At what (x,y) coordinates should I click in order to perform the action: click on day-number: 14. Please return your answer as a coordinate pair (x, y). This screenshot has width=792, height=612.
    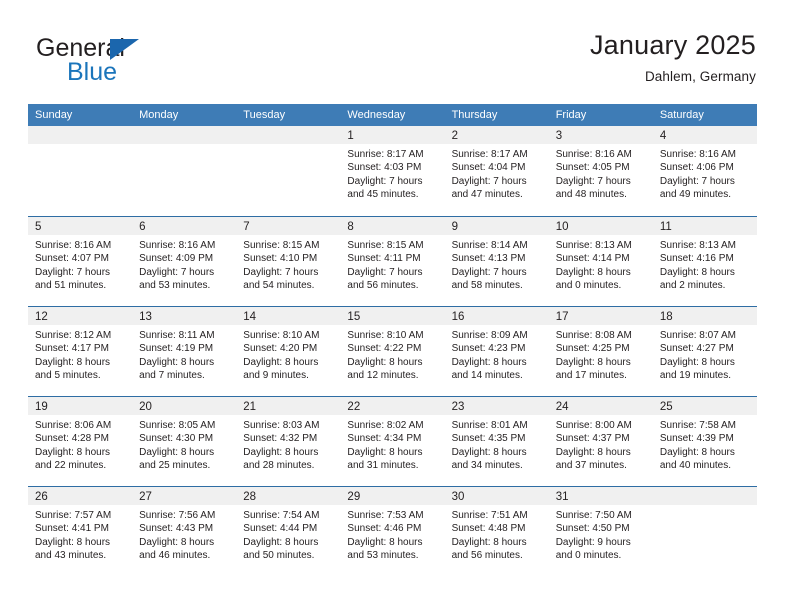
    Looking at the image, I should click on (250, 317).